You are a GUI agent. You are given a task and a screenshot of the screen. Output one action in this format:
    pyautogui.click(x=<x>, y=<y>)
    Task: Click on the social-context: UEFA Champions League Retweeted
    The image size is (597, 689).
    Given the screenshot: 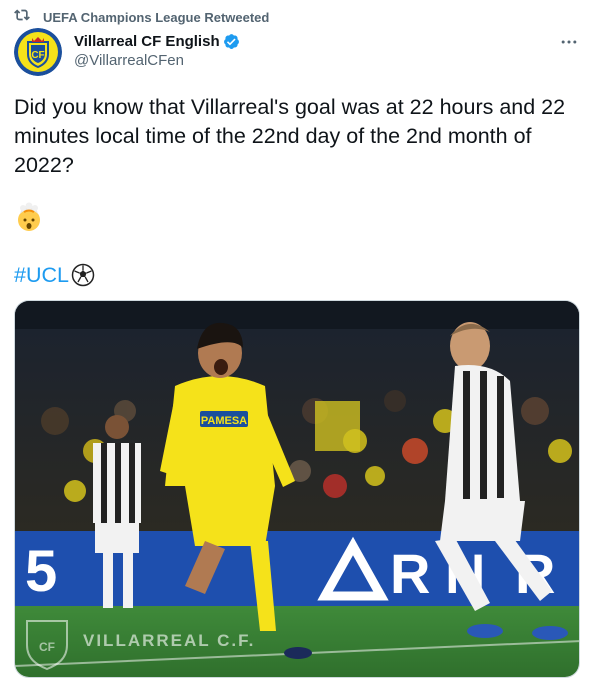 What is the action you would take?
    pyautogui.click(x=141, y=17)
    